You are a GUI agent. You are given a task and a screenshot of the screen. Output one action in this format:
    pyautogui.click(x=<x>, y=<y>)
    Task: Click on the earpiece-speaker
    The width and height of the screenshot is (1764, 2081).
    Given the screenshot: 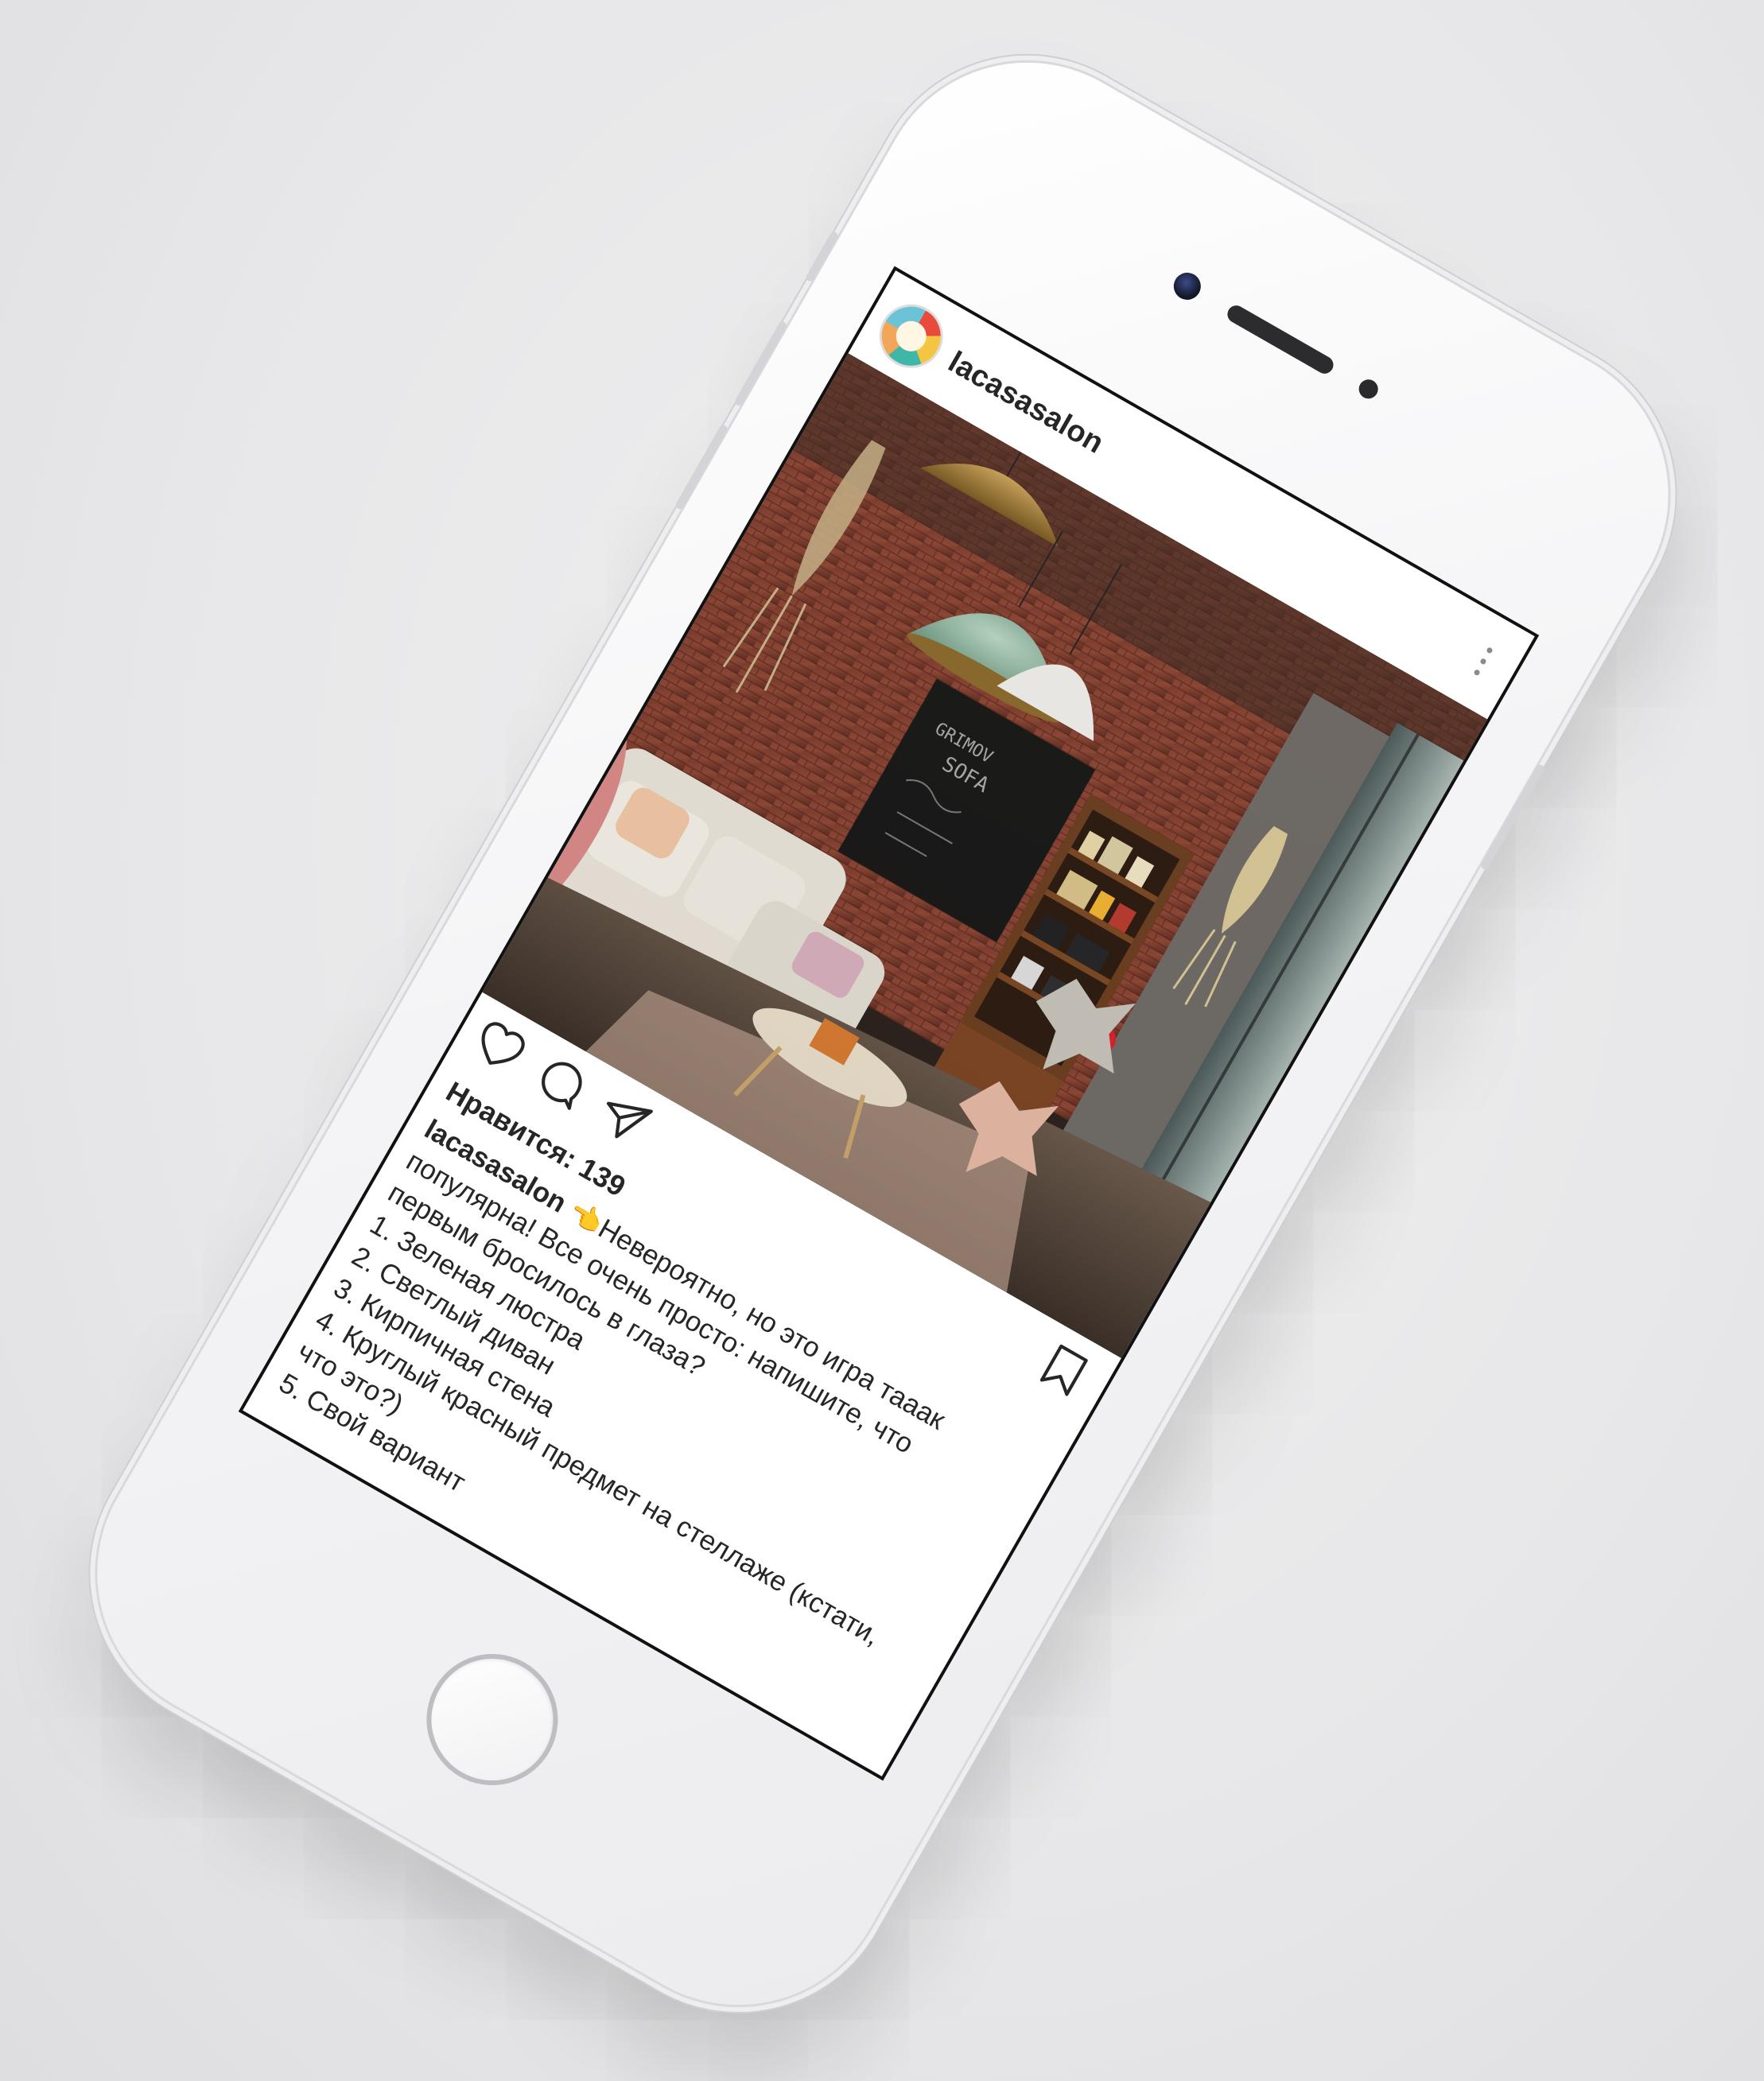 What is the action you would take?
    pyautogui.click(x=1280, y=339)
    